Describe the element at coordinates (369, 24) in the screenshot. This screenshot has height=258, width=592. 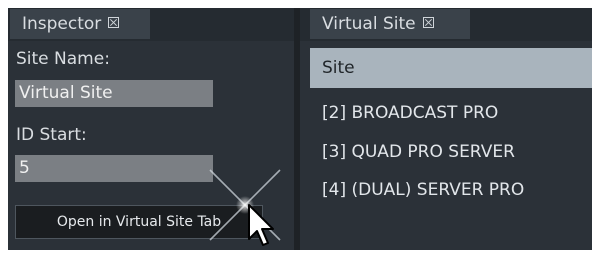
I see `tab-virtual-site-label: Virtual Site` at that location.